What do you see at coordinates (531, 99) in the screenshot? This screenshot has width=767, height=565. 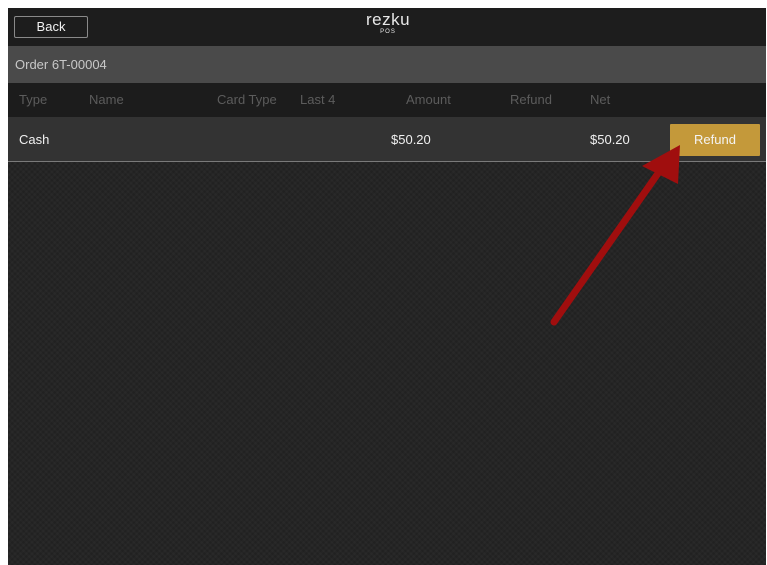 I see `column-header-refund: Refund` at bounding box center [531, 99].